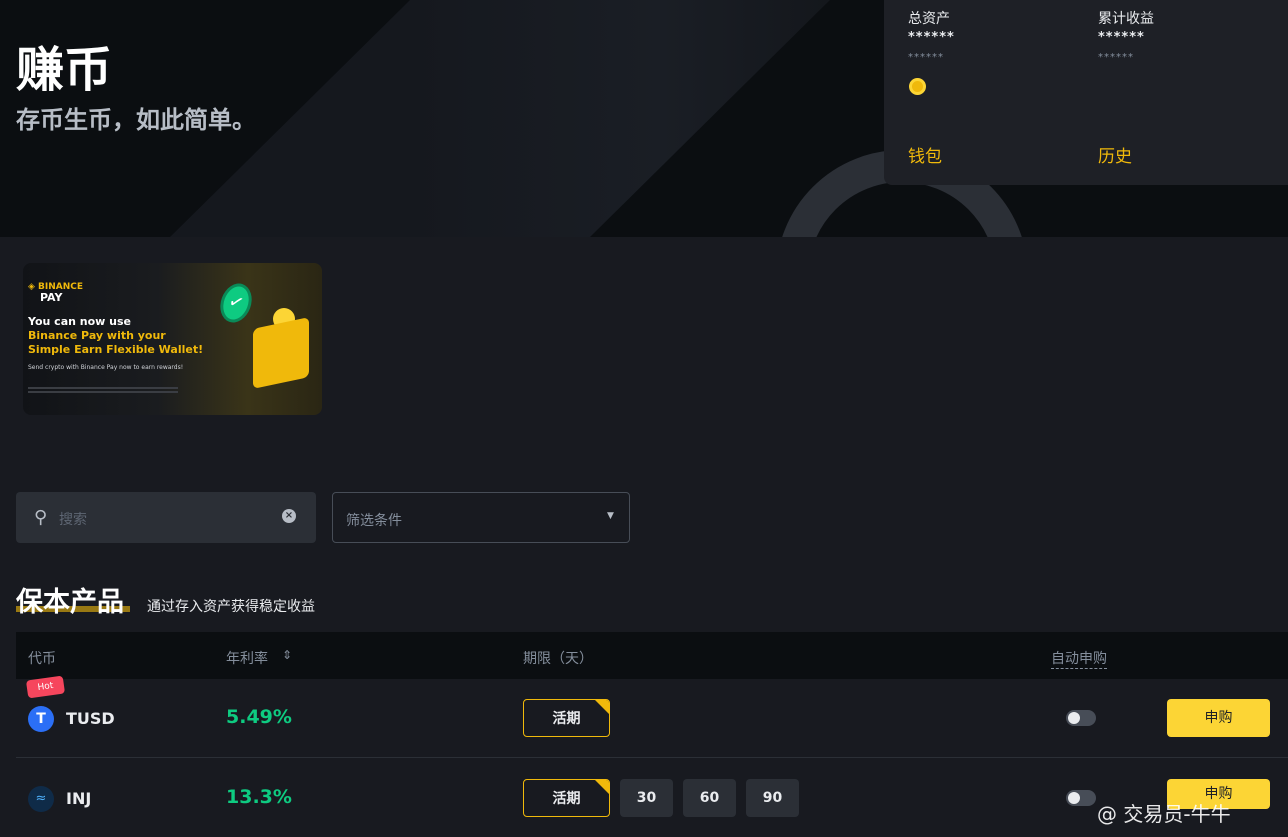  I want to click on cumulative-earnings-value: ******, so click(1121, 37).